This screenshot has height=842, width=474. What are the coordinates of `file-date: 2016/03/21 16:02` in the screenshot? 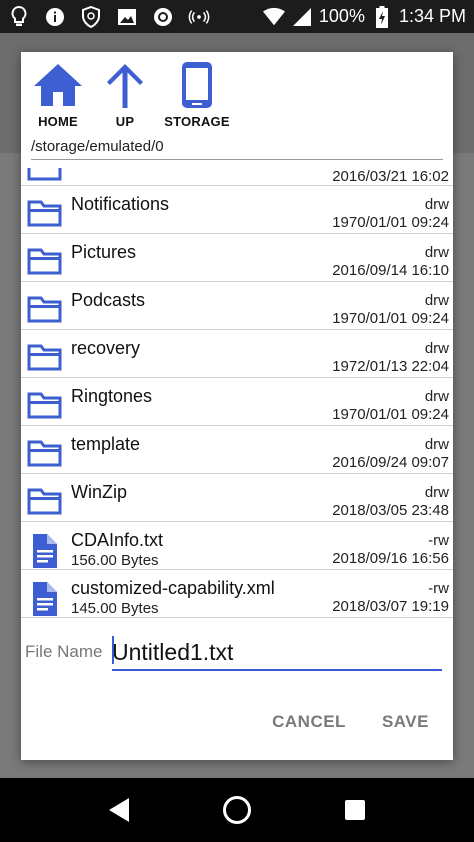 It's located at (390, 176).